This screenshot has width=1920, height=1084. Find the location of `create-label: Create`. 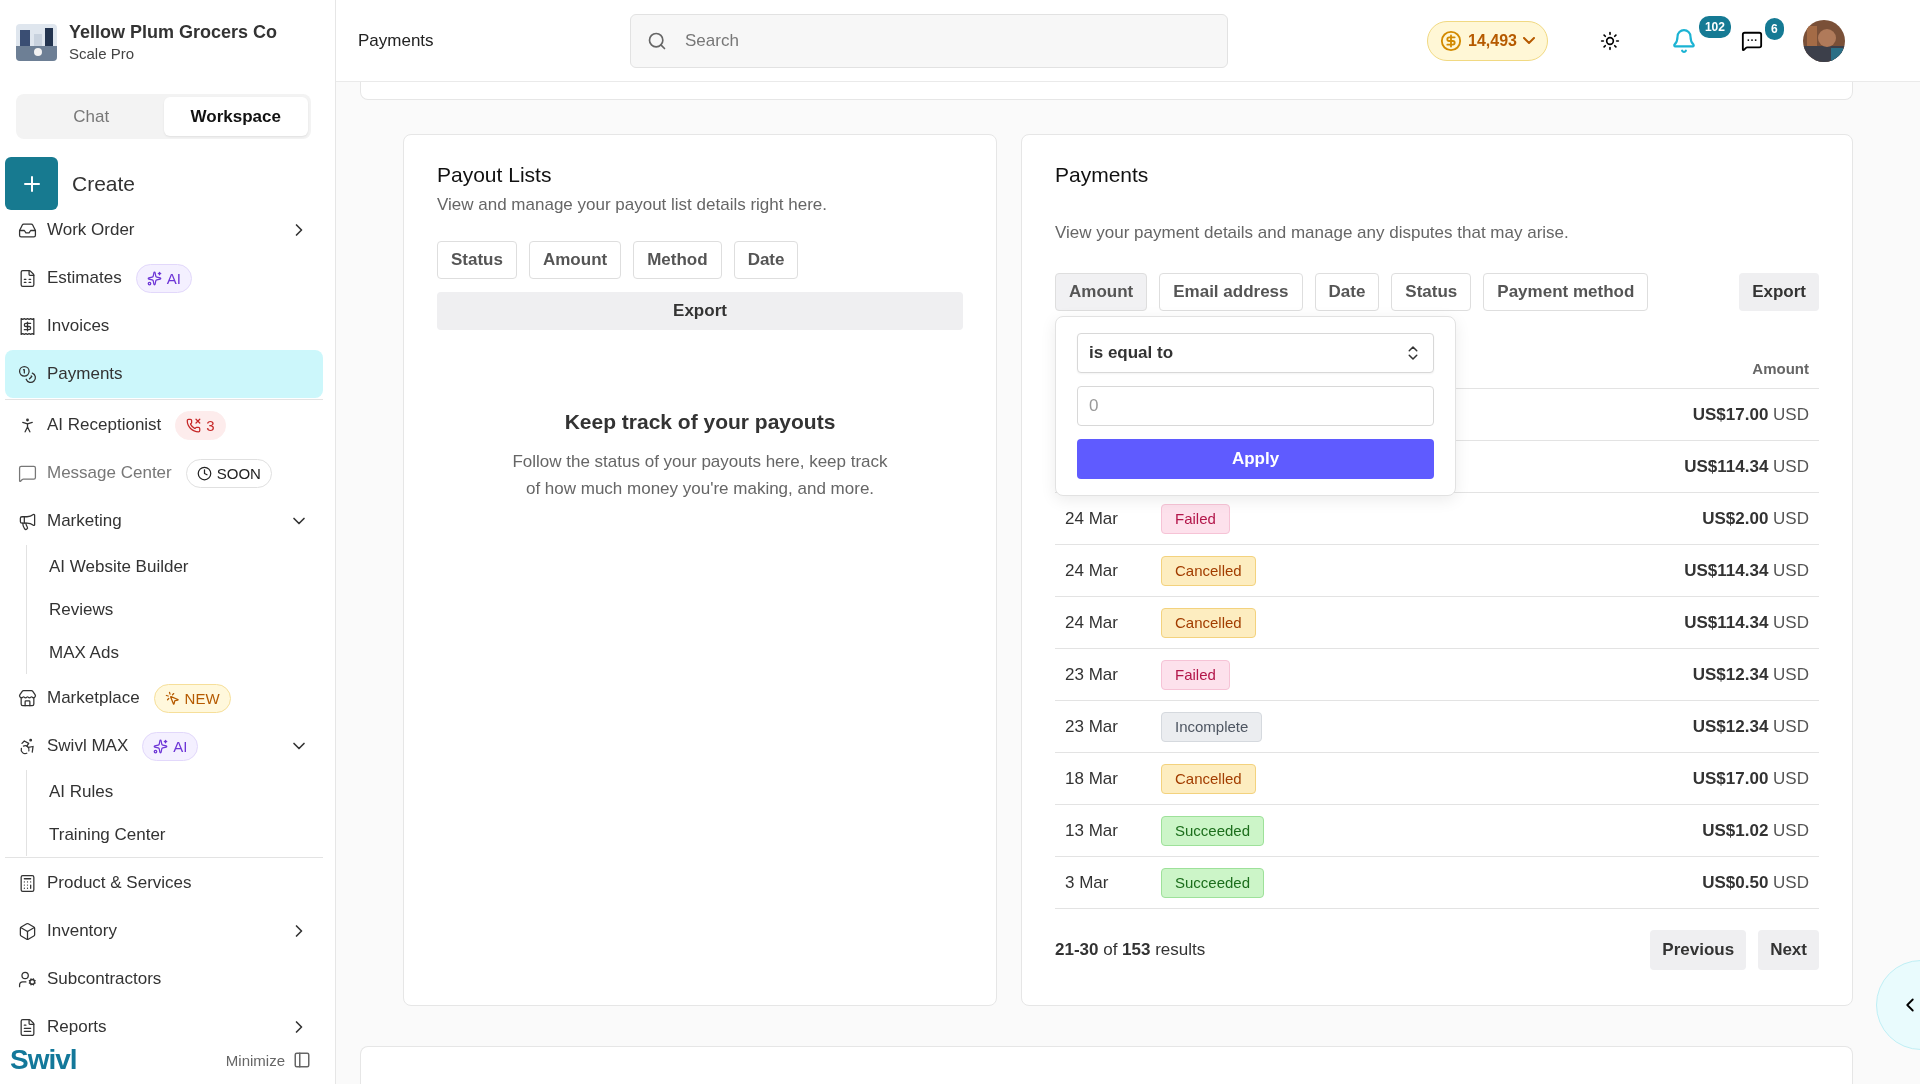

create-label: Create is located at coordinates (104, 183).